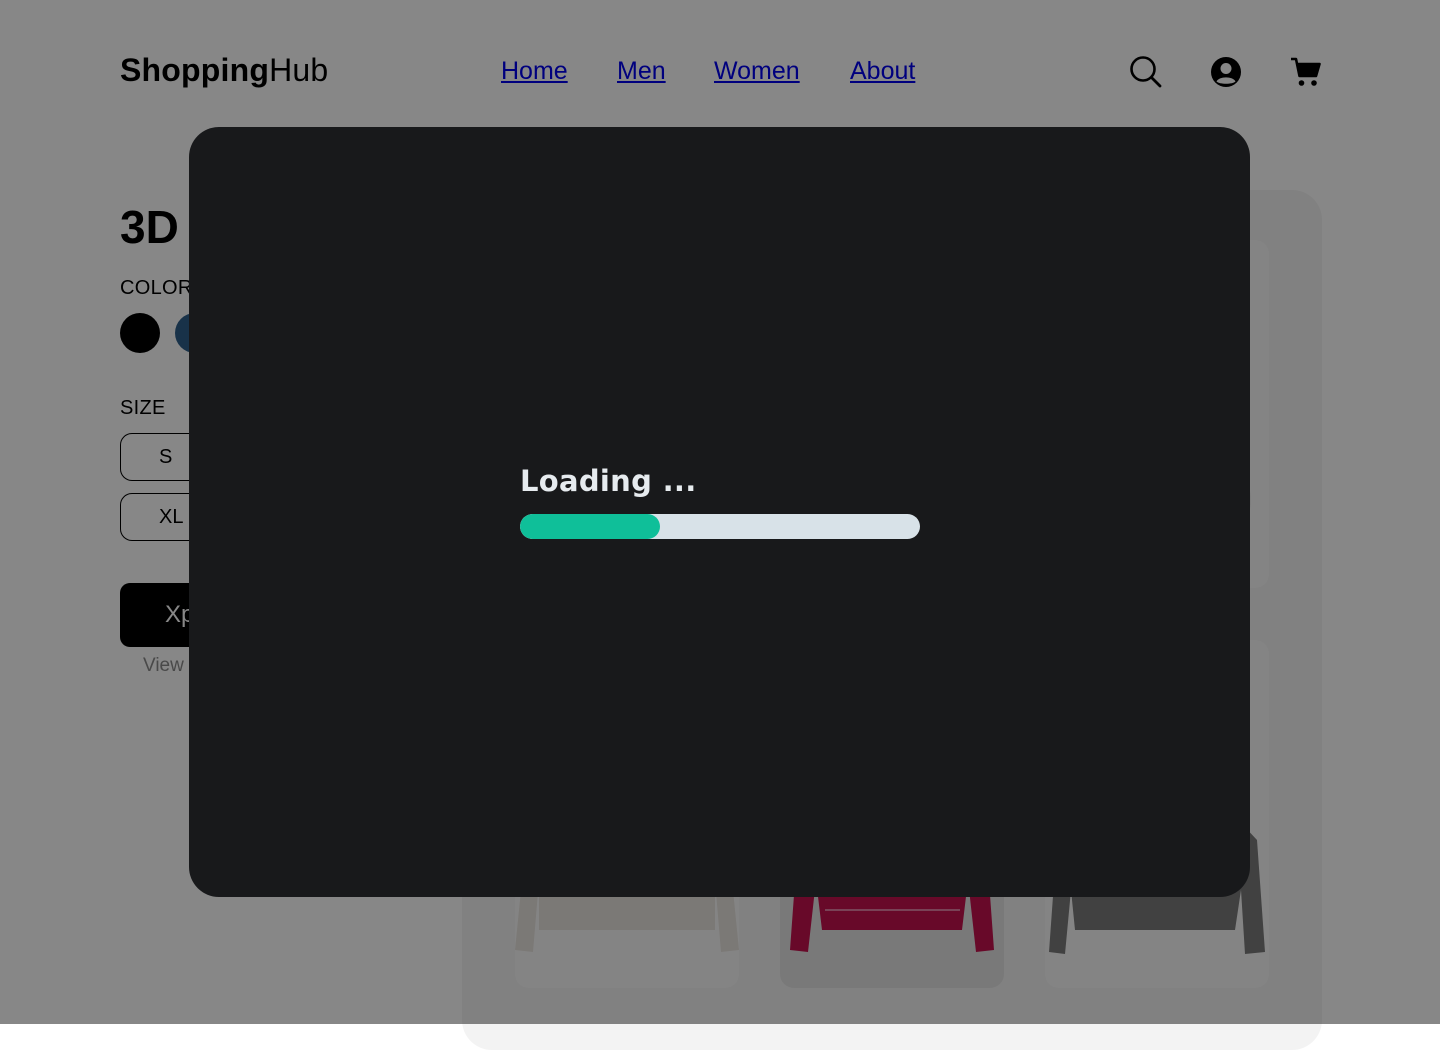 Image resolution: width=1440 pixels, height=1050 pixels. Describe the element at coordinates (720, 526) in the screenshot. I see `progress-bar` at that location.